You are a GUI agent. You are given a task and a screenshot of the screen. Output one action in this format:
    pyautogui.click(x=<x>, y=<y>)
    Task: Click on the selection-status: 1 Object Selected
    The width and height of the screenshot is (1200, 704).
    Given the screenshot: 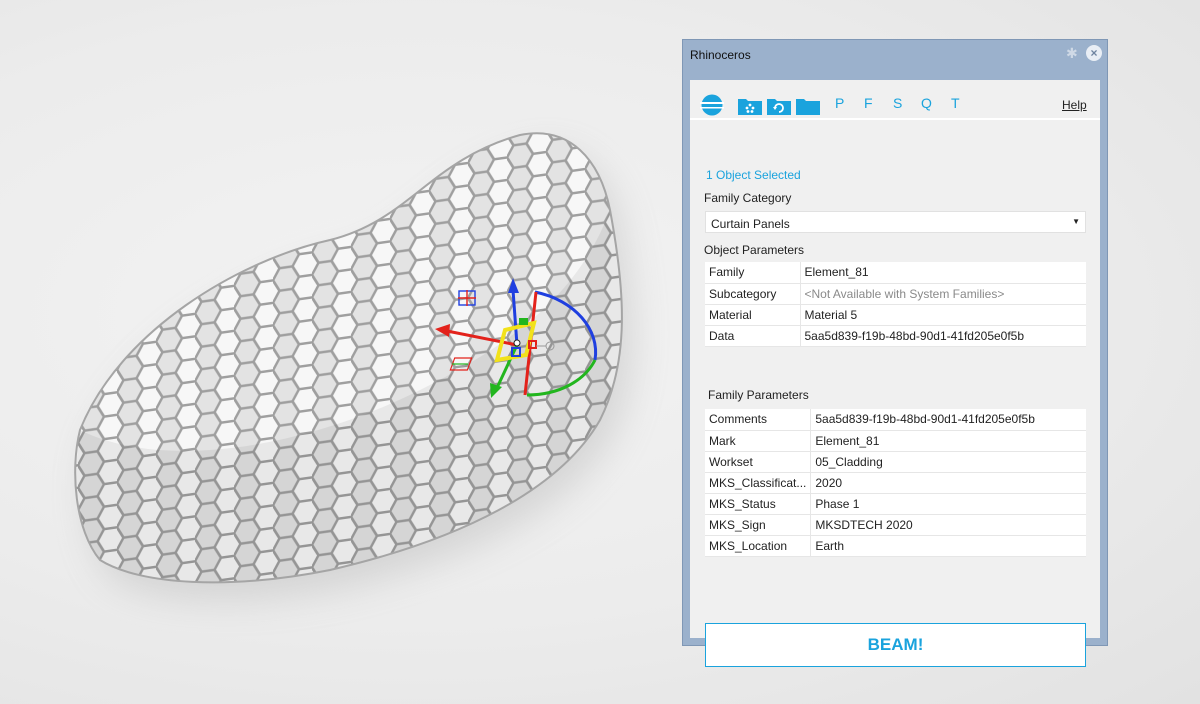 What is the action you would take?
    pyautogui.click(x=753, y=175)
    